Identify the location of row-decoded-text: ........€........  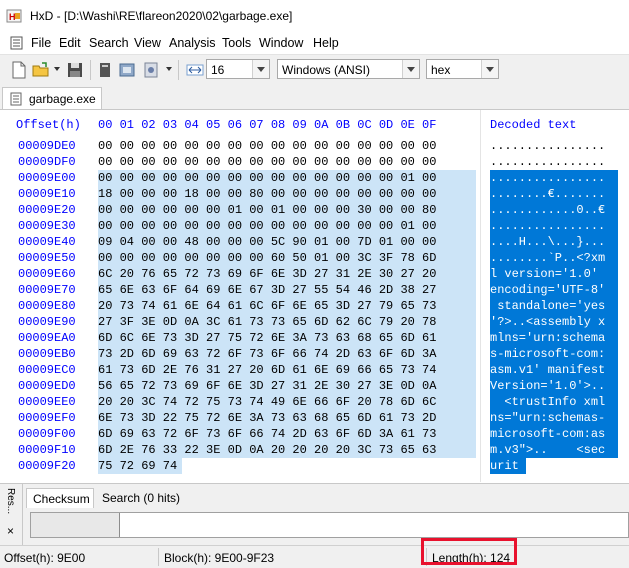
(554, 194).